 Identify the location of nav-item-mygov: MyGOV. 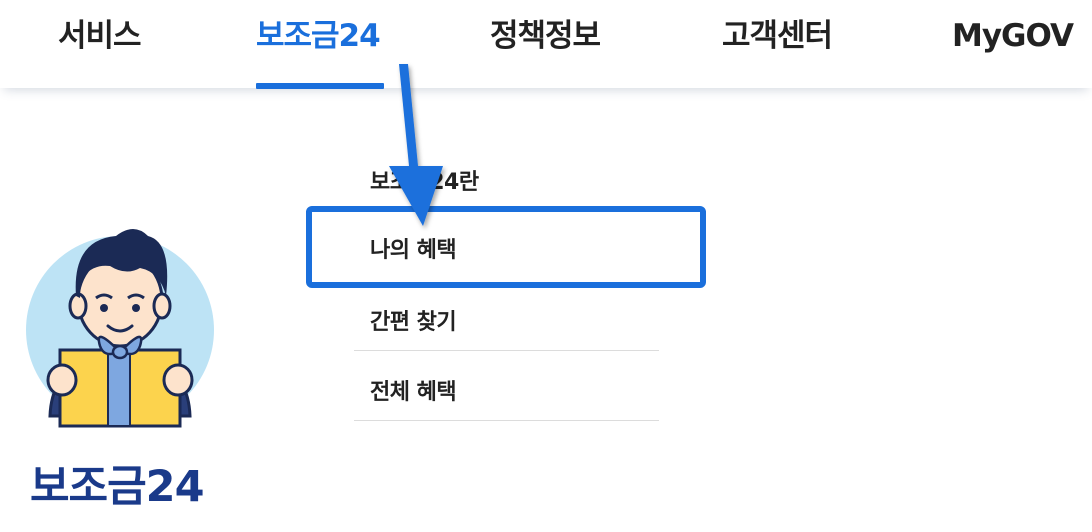
(1013, 36).